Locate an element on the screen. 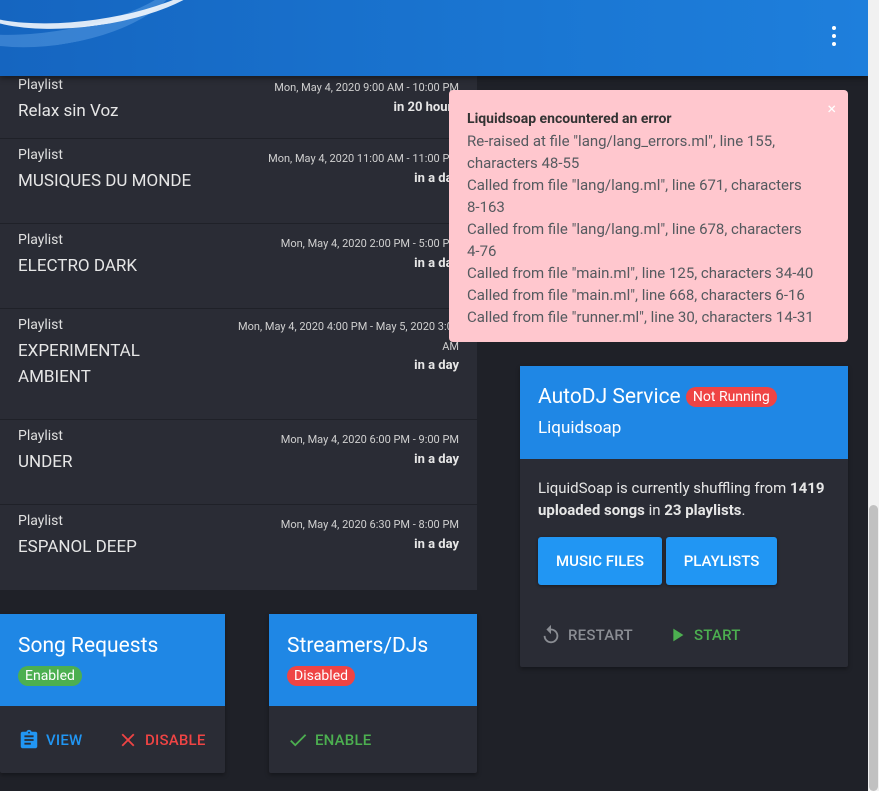 The width and height of the screenshot is (879, 791). card-subtitle: Liquidsoap is located at coordinates (580, 428).